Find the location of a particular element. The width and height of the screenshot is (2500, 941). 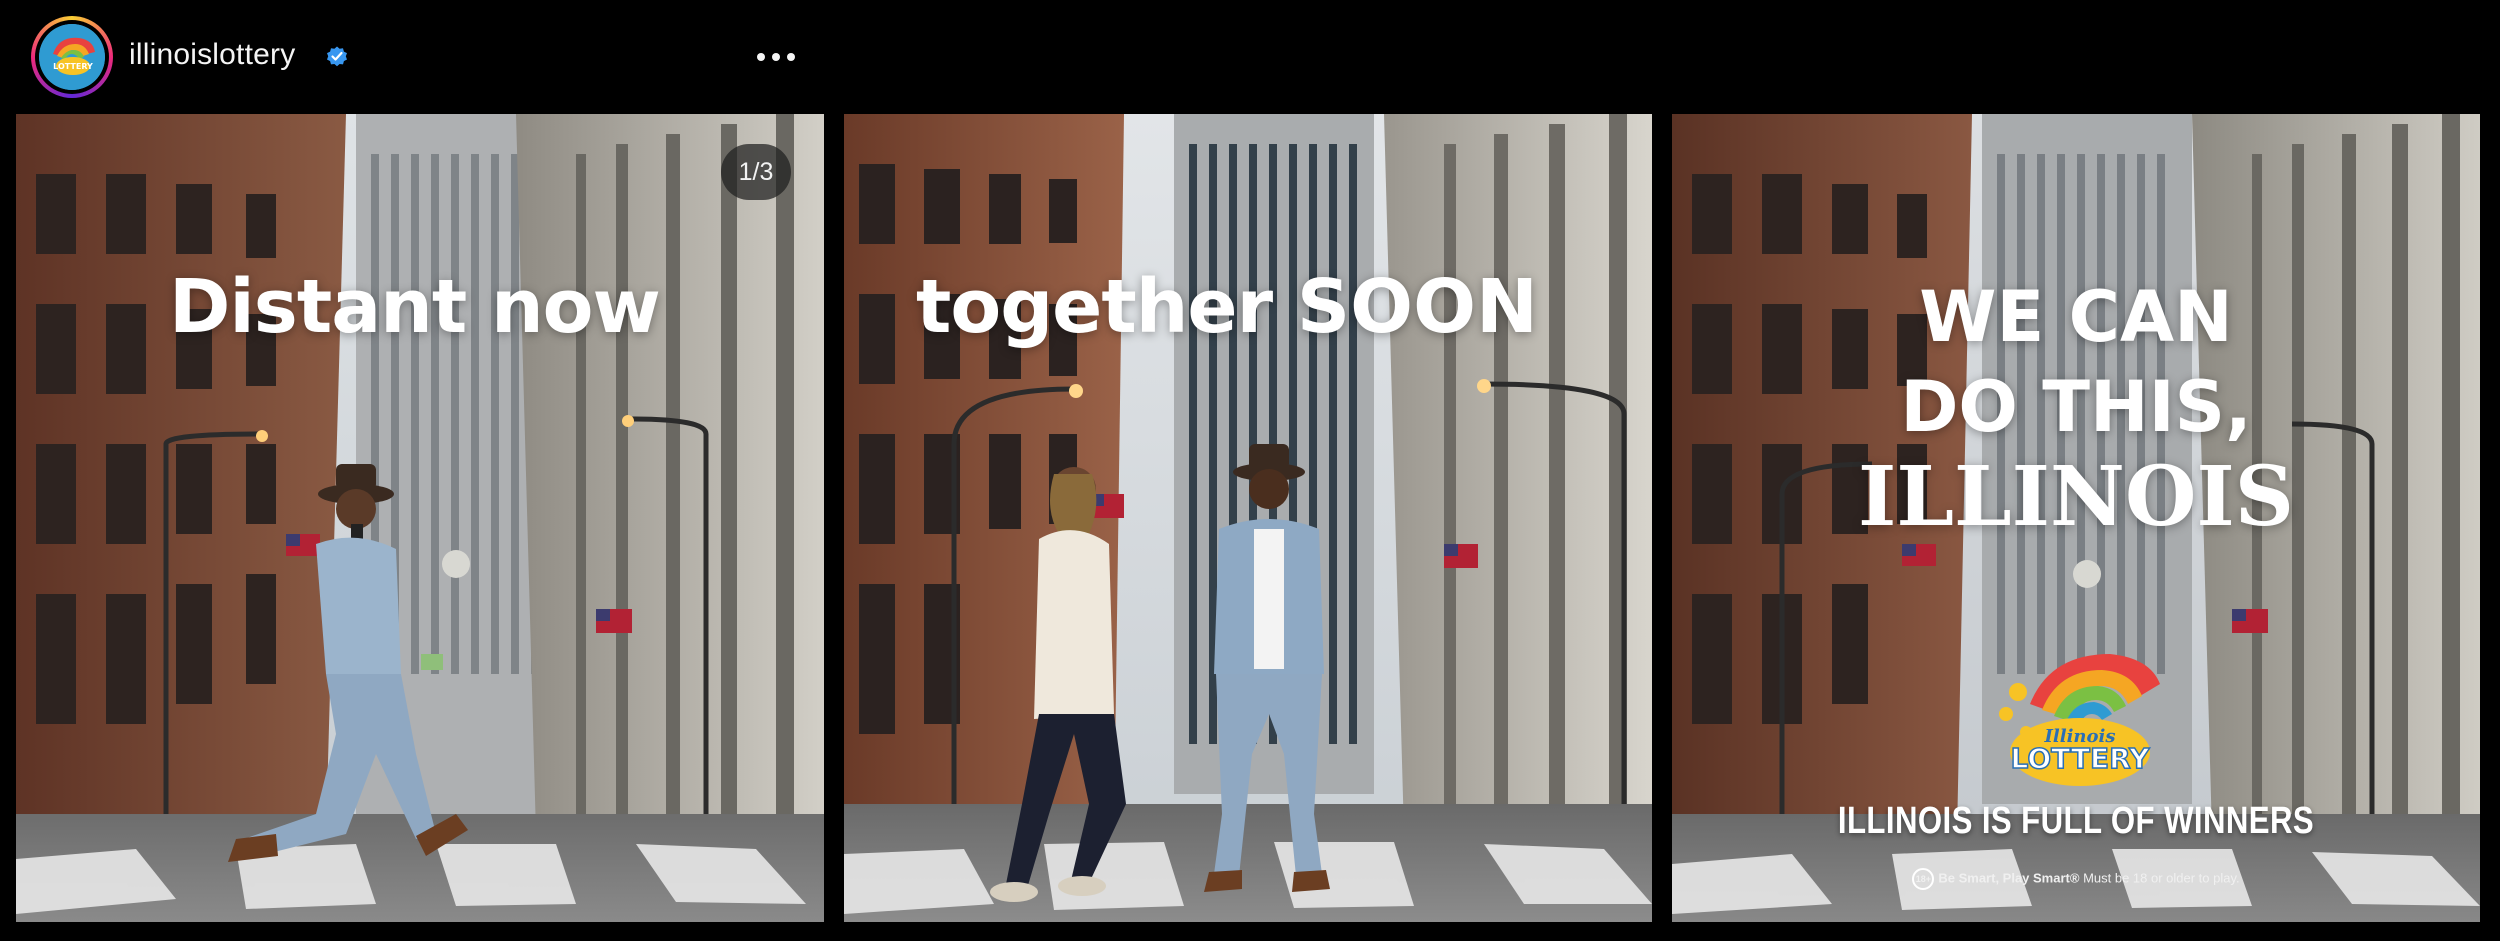

lottery-logo-avatar: LOTTERY is located at coordinates (72, 57).